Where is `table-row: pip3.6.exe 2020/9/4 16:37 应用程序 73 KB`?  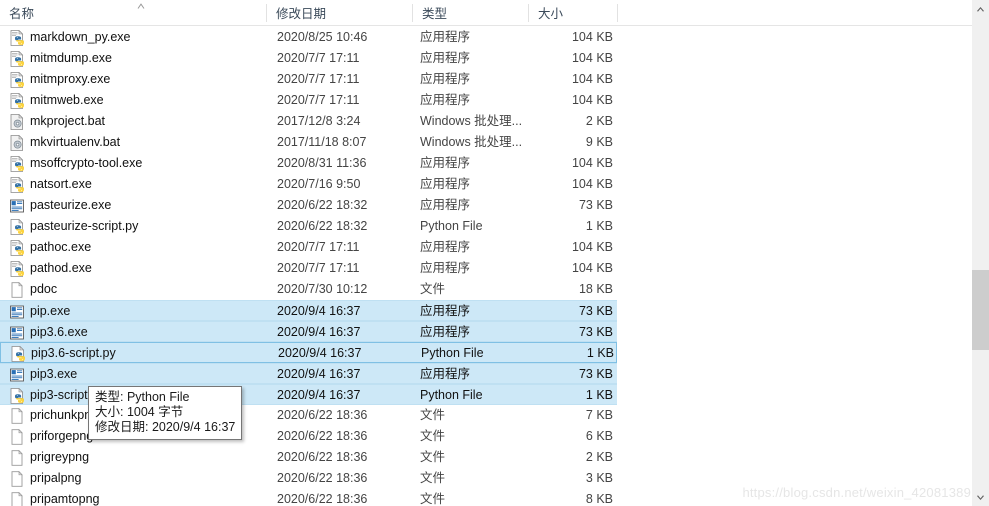 table-row: pip3.6.exe 2020/9/4 16:37 应用程序 73 KB is located at coordinates (308, 331).